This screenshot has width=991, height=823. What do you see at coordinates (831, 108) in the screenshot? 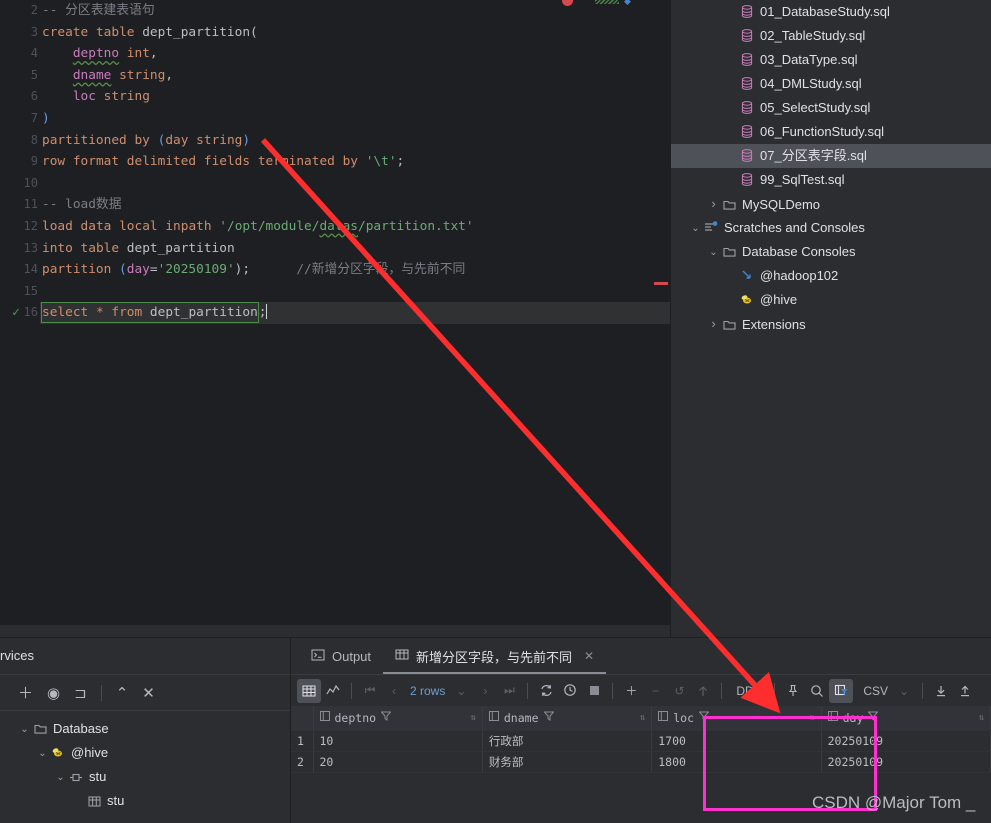
I see `project-tree-item: 05_SelectStudy.sql` at bounding box center [831, 108].